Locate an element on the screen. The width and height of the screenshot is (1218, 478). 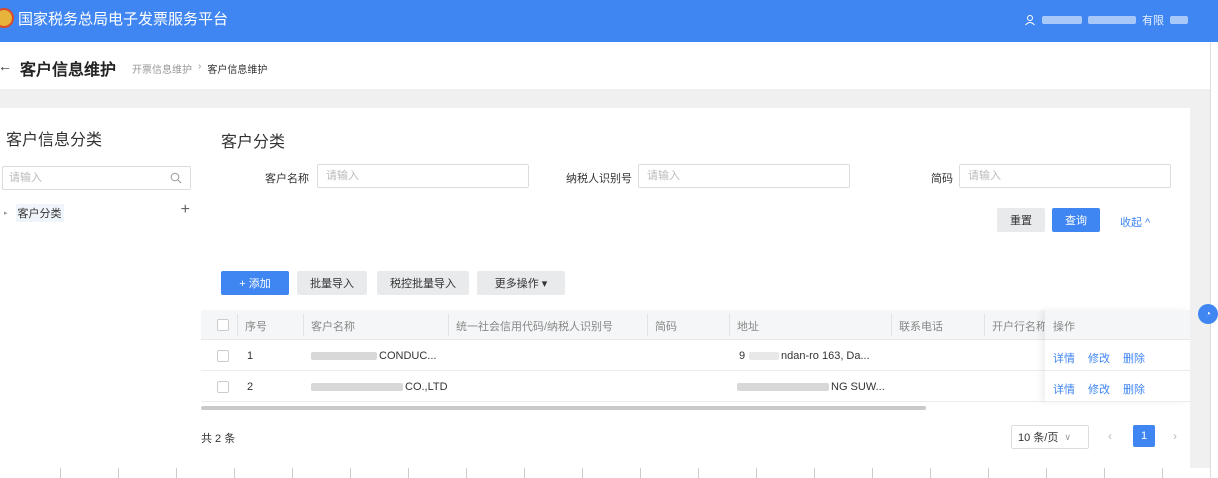
company-name-redacted is located at coordinates (1112, 20).